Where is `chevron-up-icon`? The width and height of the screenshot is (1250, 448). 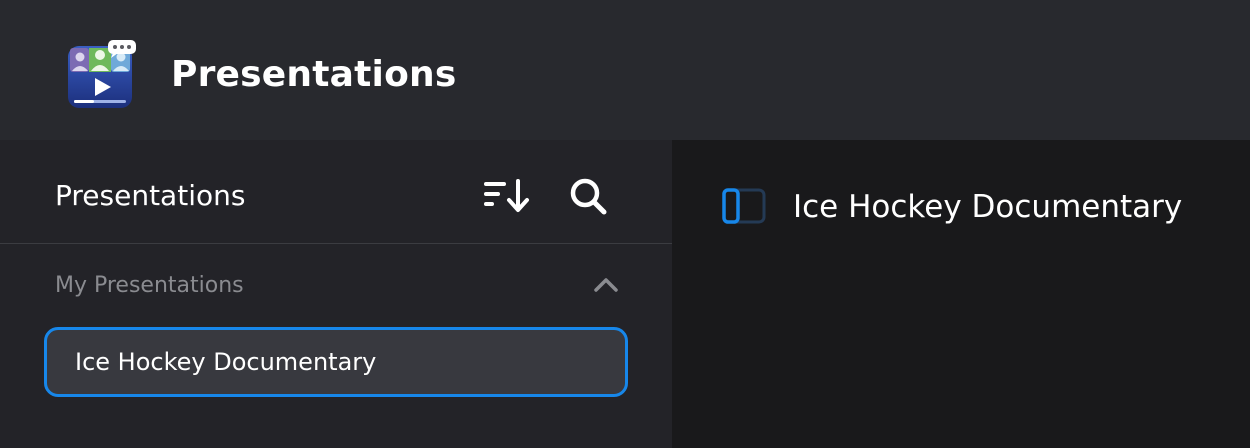
chevron-up-icon is located at coordinates (606, 285).